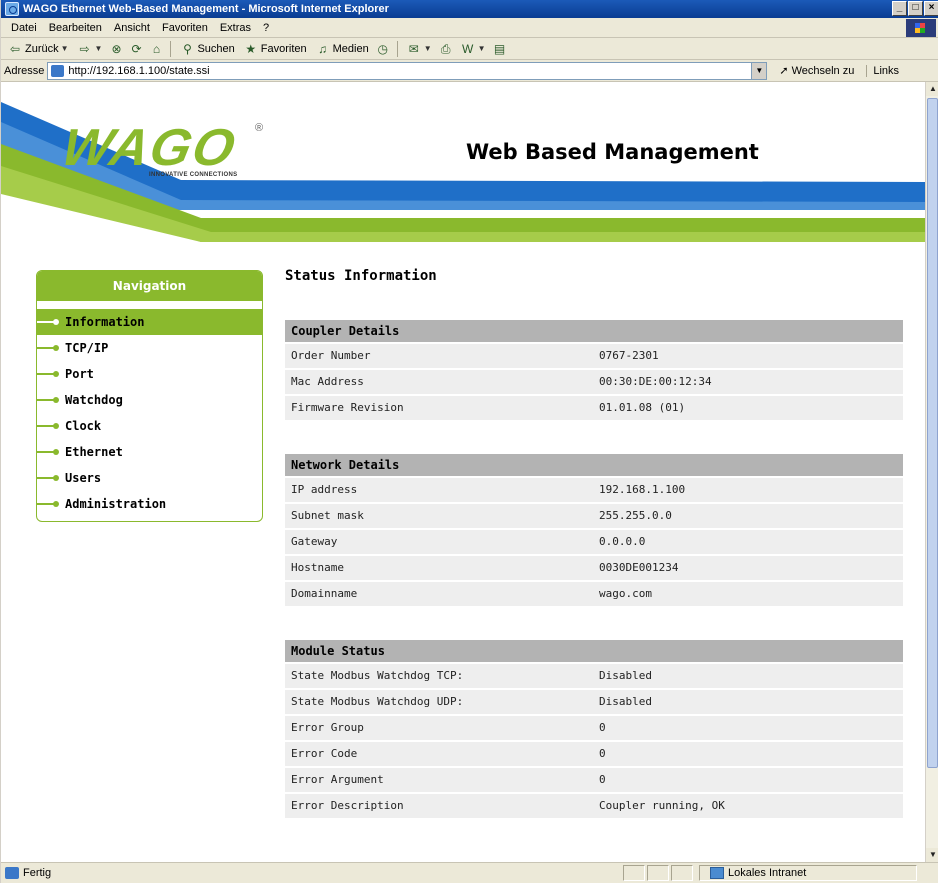 This screenshot has width=938, height=883. I want to click on menu-datei: Datei, so click(24, 28).